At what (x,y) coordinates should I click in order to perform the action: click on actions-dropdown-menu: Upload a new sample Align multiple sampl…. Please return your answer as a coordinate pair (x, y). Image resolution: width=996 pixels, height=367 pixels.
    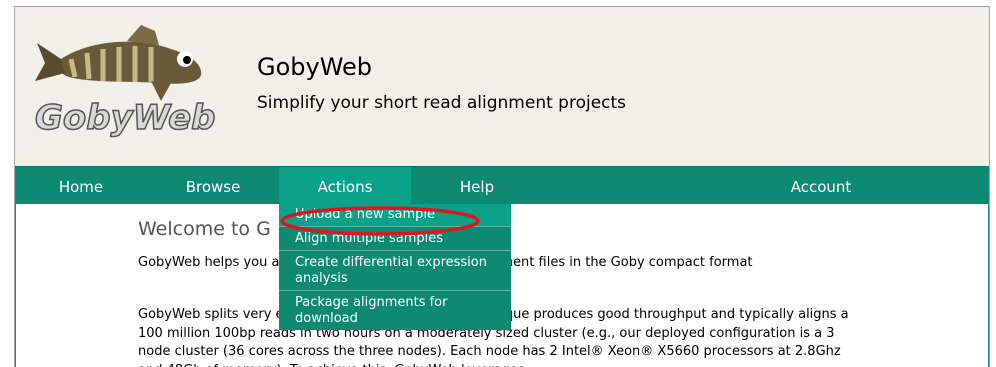
    Looking at the image, I should click on (395, 267).